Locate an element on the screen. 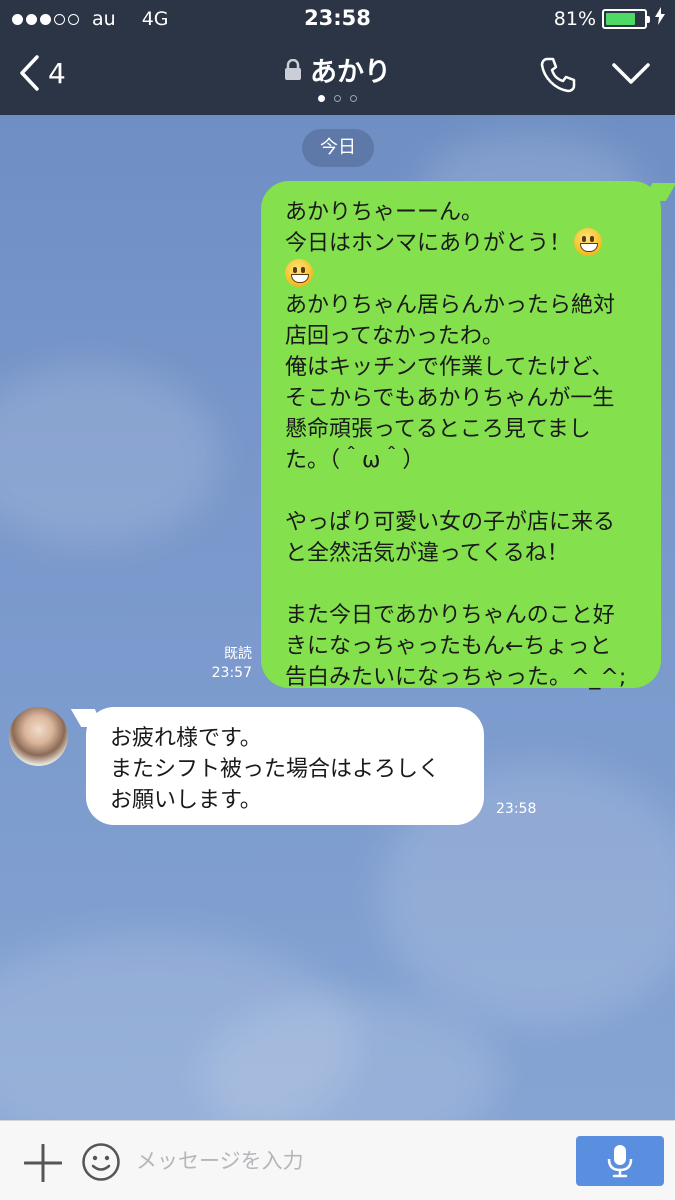 The height and width of the screenshot is (1200, 675). message-input is located at coordinates (346, 1161).